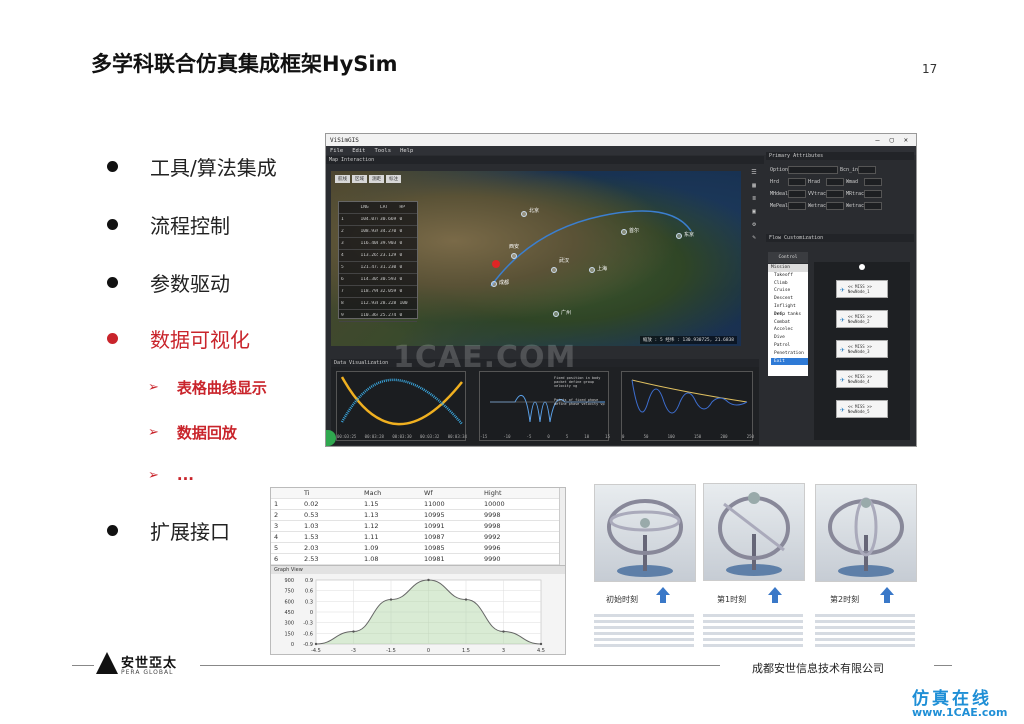 The image size is (1024, 724). Describe the element at coordinates (819, 206) in the screenshot. I see `attr-label: Wetrack` at that location.